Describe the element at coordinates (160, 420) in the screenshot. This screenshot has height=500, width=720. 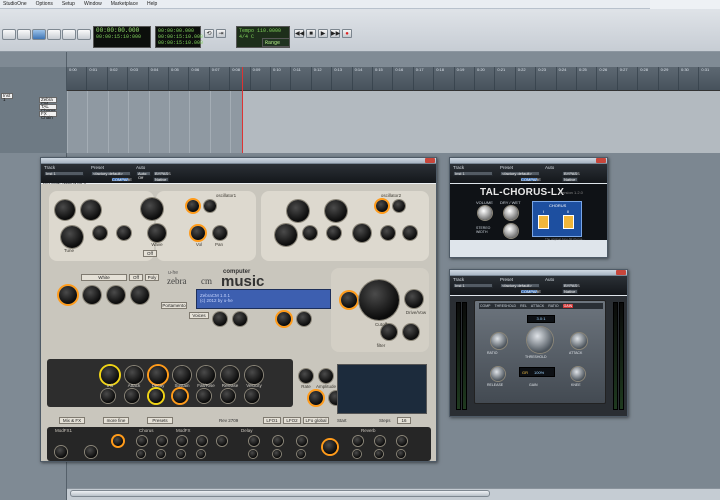
I see `tab-presets: Presets` at that location.